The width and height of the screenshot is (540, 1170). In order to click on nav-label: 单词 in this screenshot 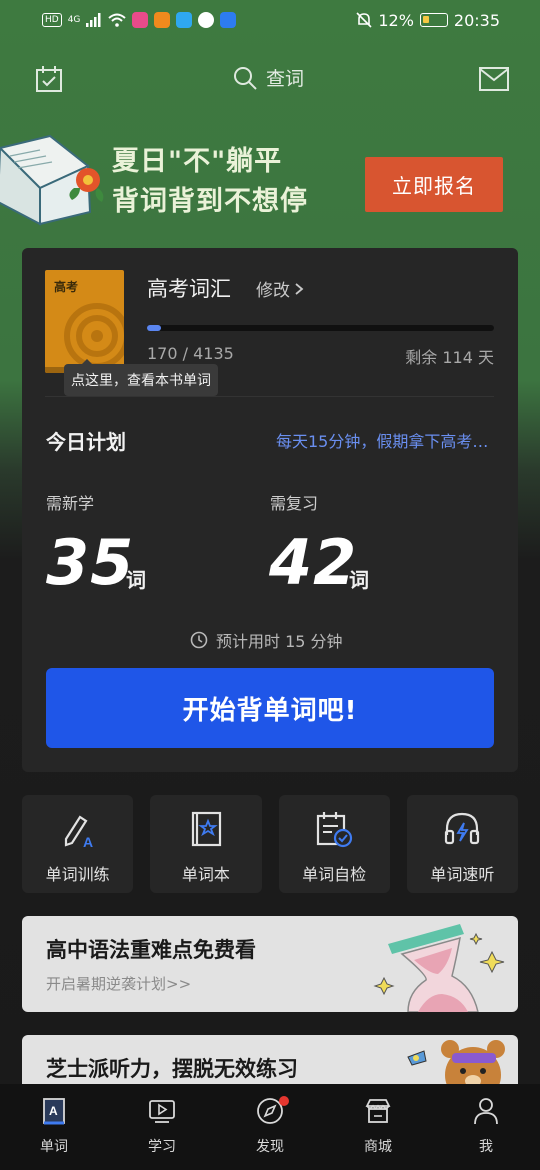, I will do `click(54, 1147)`.